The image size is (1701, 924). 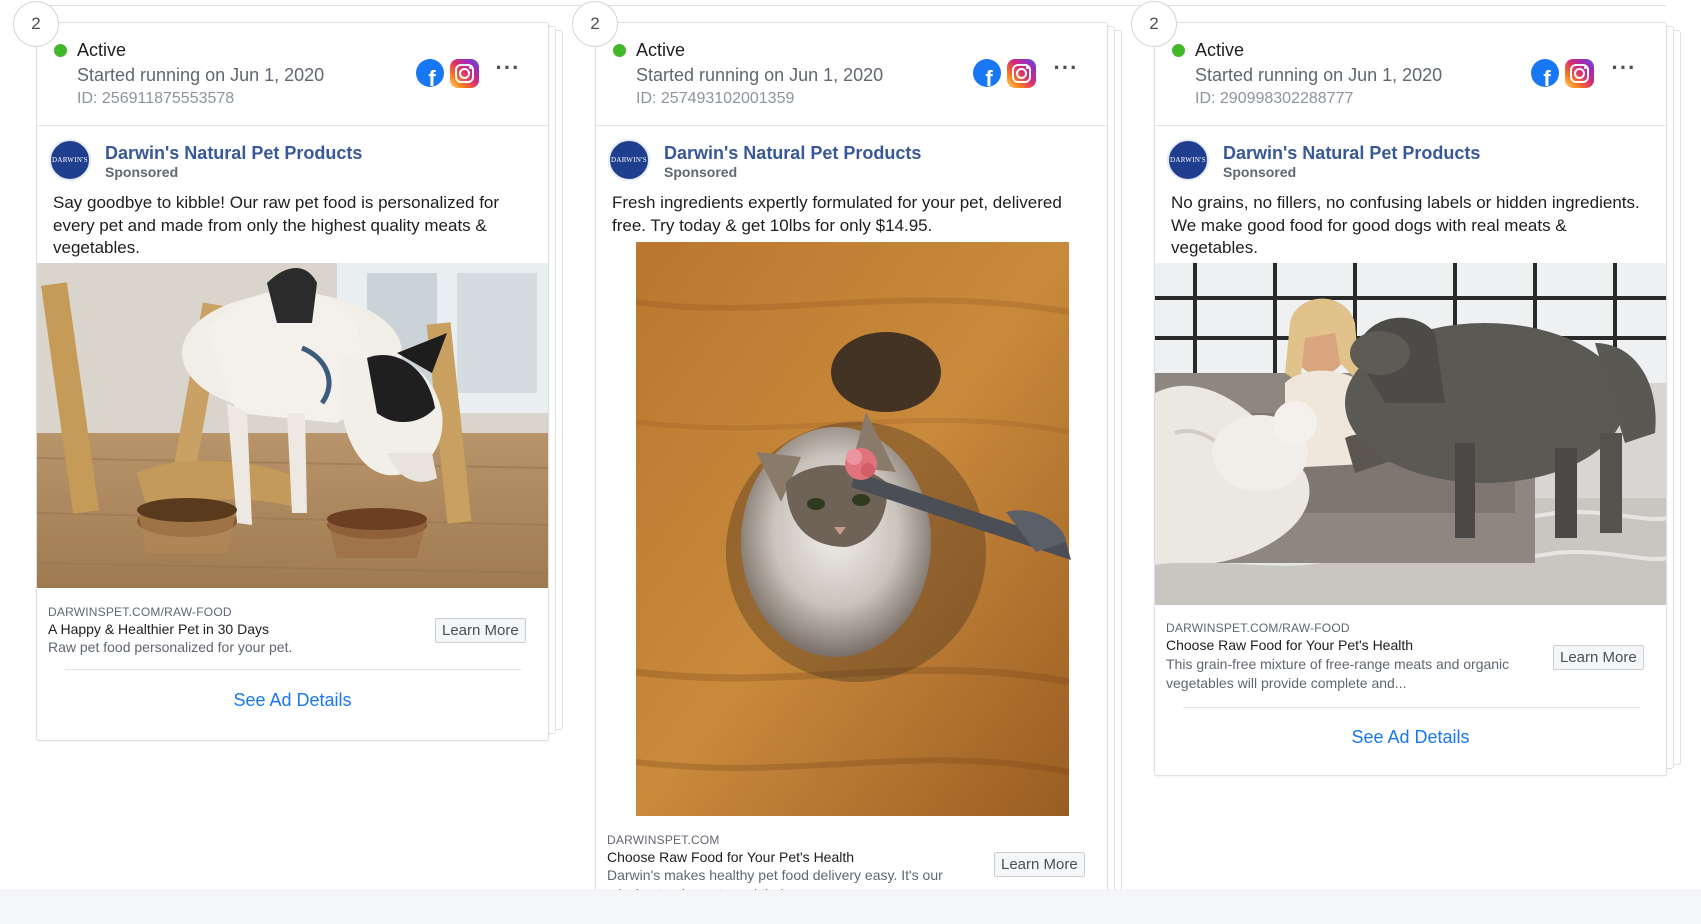 What do you see at coordinates (850, 907) in the screenshot?
I see `page-footer-strip` at bounding box center [850, 907].